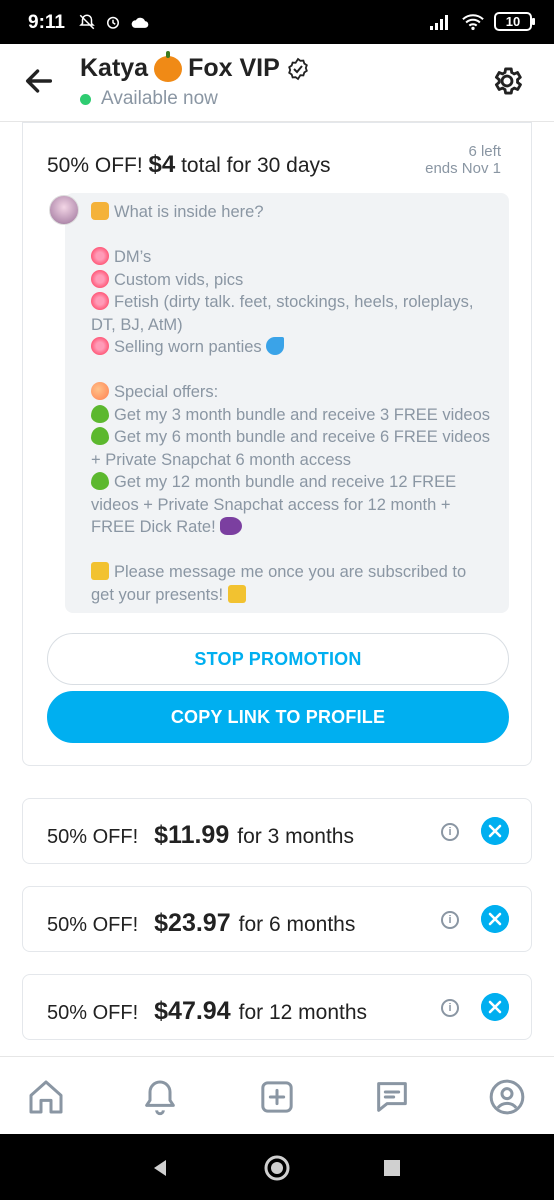 The height and width of the screenshot is (1200, 554). I want to click on online-status-text: Available now, so click(159, 98).